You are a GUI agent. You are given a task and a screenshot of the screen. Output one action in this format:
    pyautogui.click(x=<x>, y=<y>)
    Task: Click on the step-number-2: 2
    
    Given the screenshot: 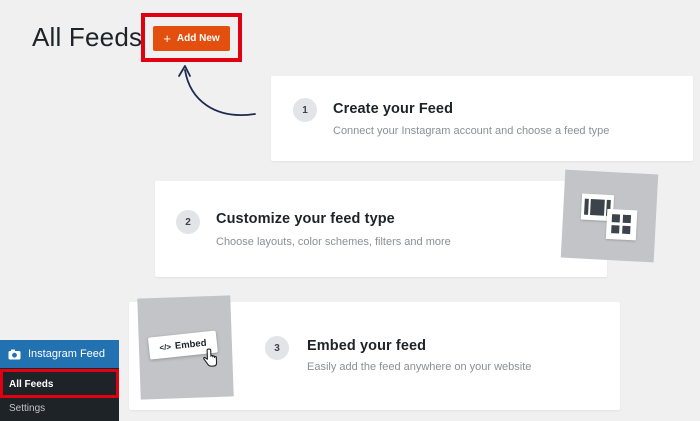 What is the action you would take?
    pyautogui.click(x=188, y=222)
    